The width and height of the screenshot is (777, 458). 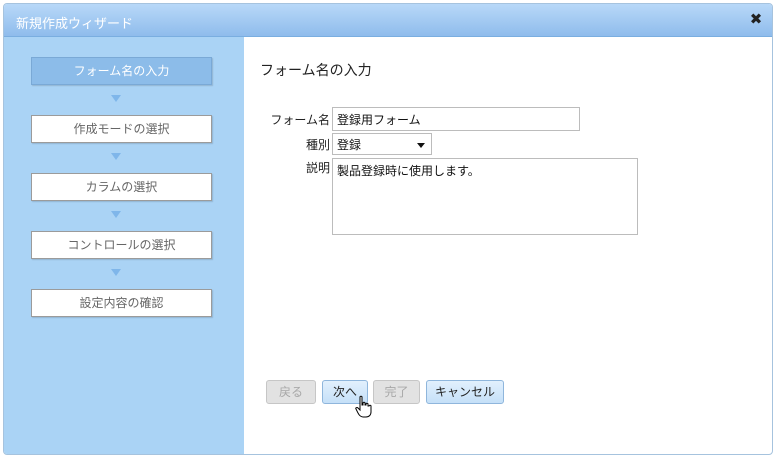 I want to click on title-bar: 新規作成ウィザード ✖, so click(x=388, y=20).